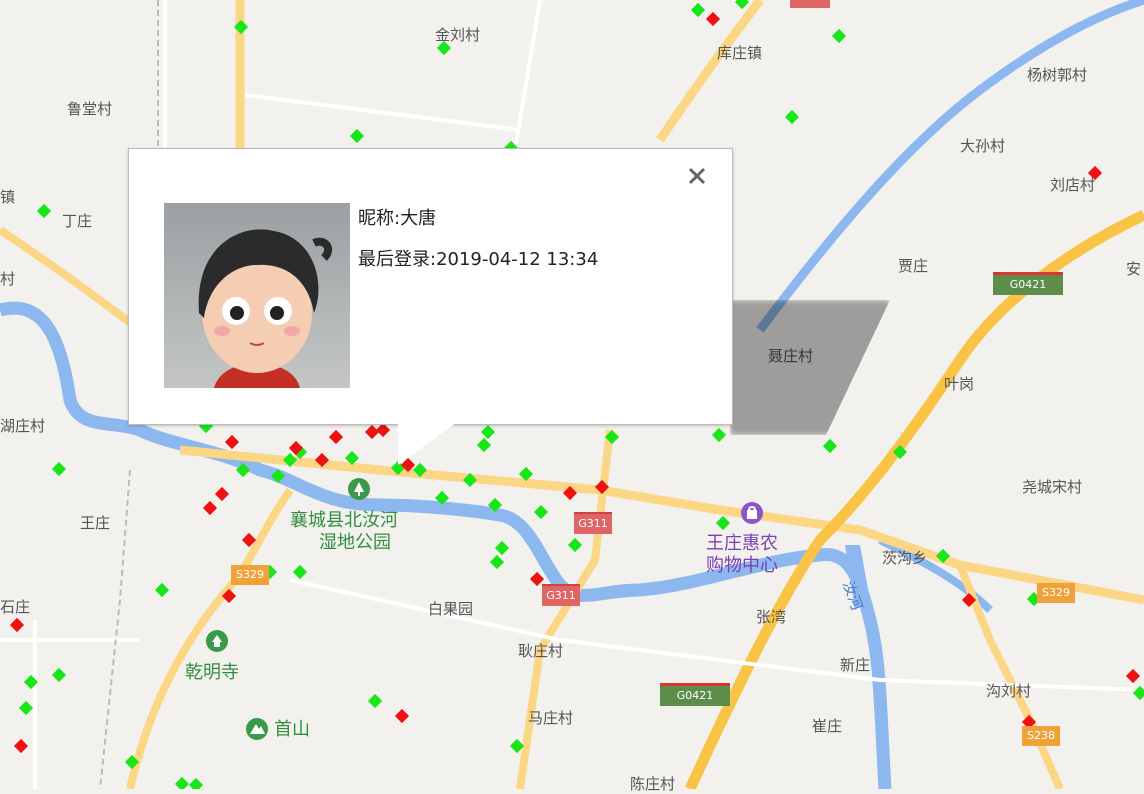 The width and height of the screenshot is (1144, 794). I want to click on shopping-label: 王庄惠农 购物中心, so click(742, 555).